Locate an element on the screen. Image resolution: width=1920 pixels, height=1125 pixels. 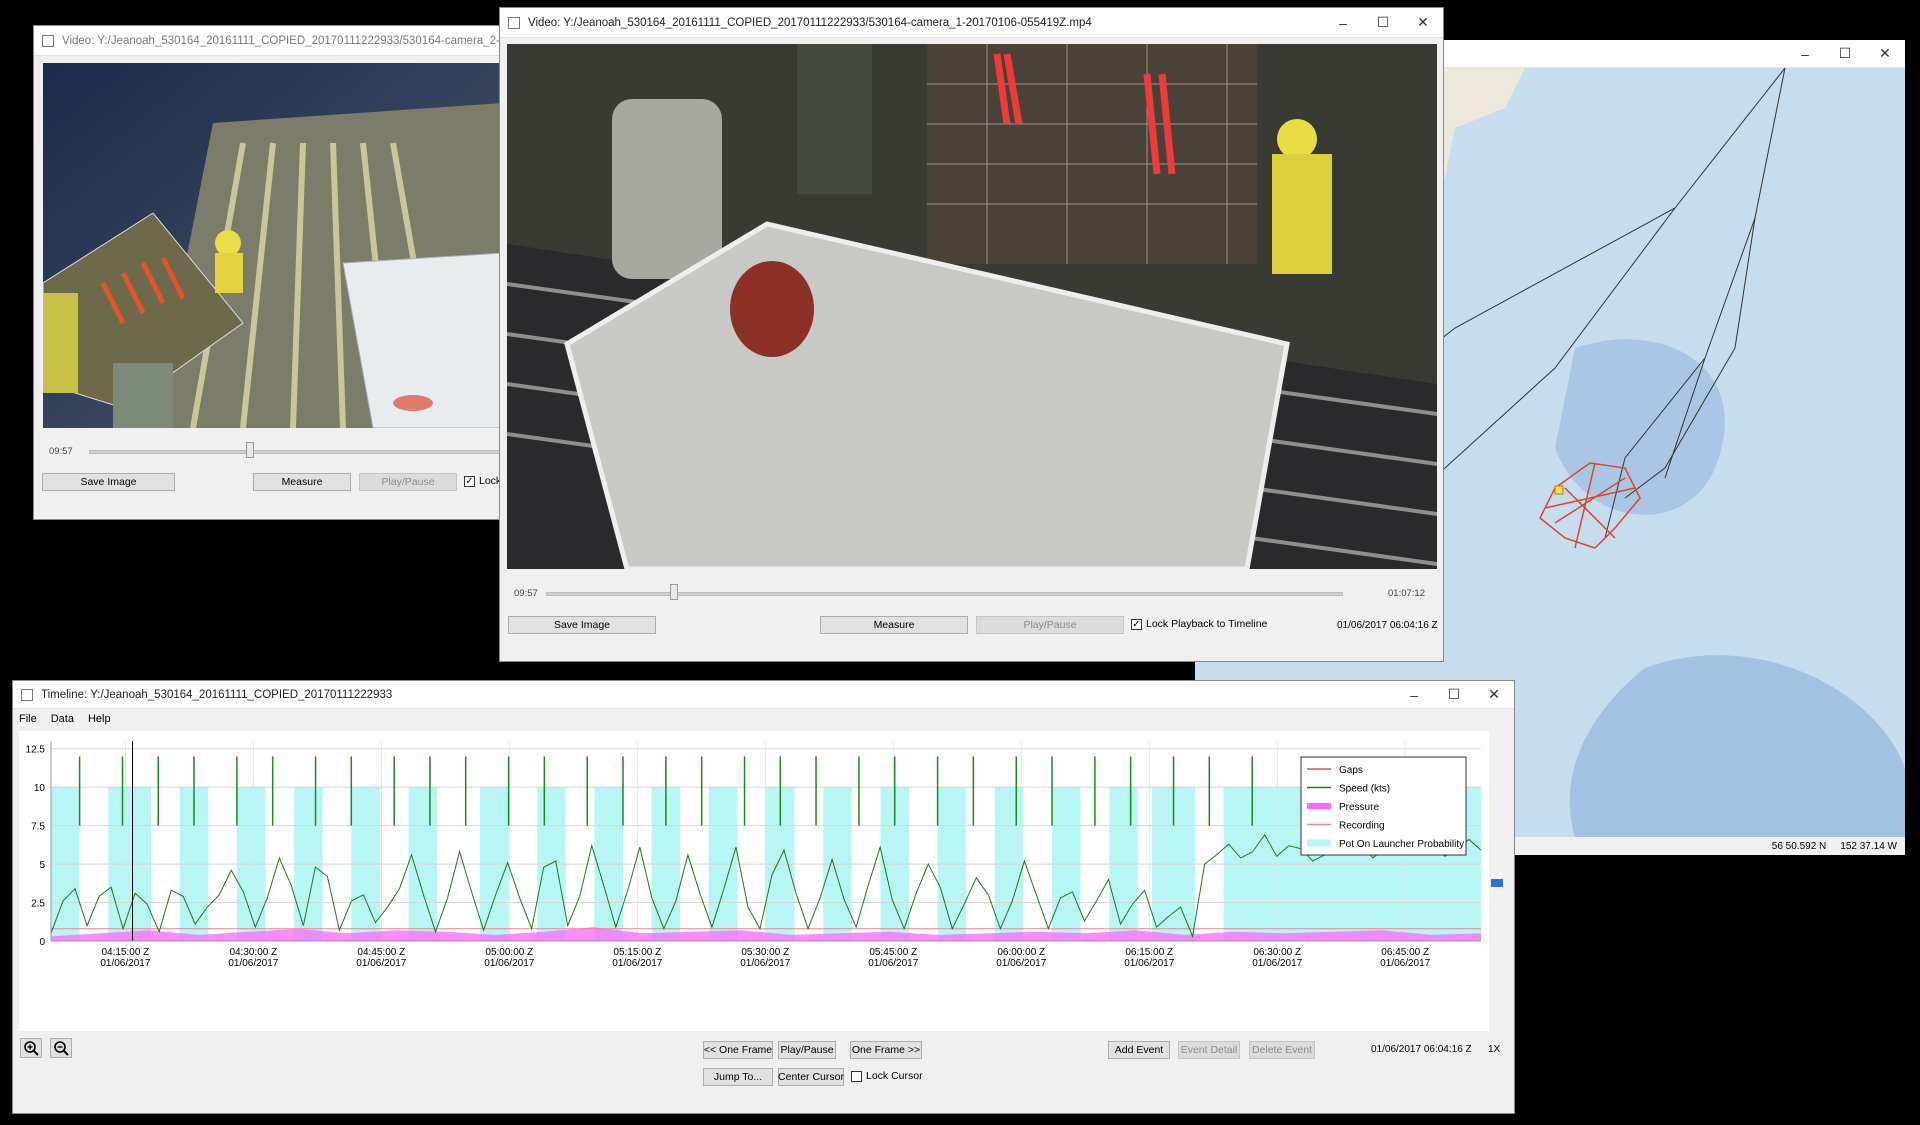
lock-playback-checkbox: ✓ Lock is located at coordinates (482, 481).